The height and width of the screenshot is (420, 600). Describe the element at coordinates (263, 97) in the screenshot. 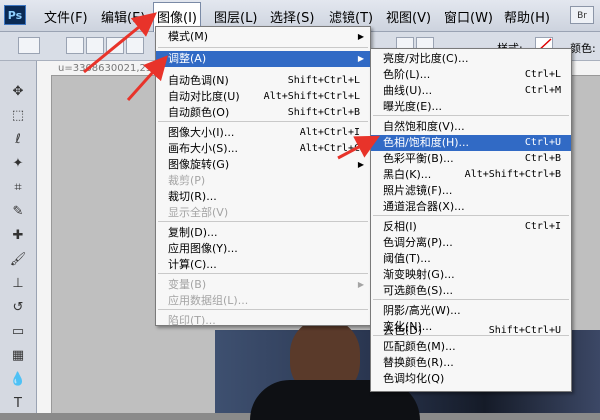

I see `image-menu-item: 自动对比度(U) Alt+Shift+Ctrl+L` at that location.